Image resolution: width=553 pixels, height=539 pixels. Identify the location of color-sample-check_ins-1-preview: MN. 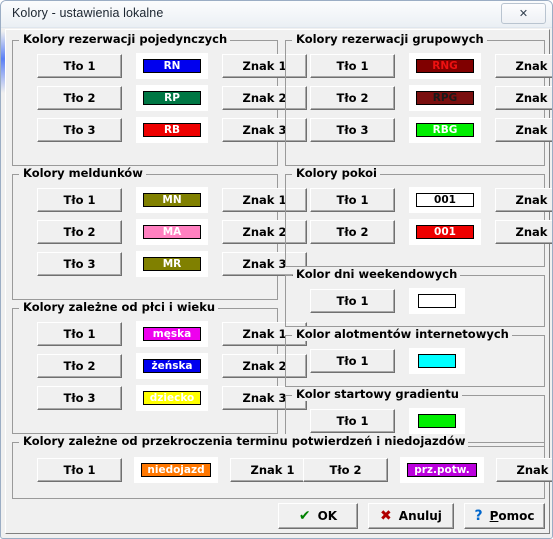
(172, 200).